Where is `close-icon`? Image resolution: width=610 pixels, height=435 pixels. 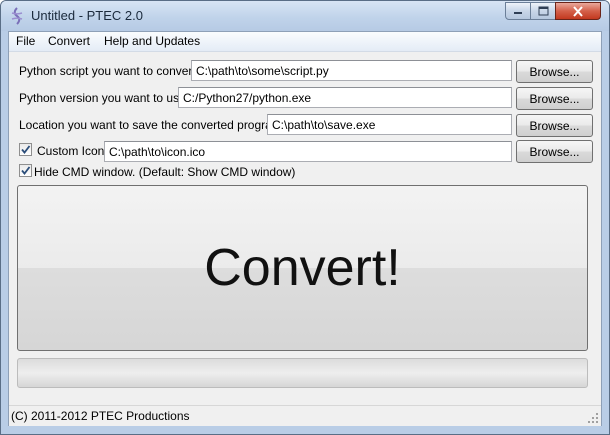
close-icon is located at coordinates (578, 11).